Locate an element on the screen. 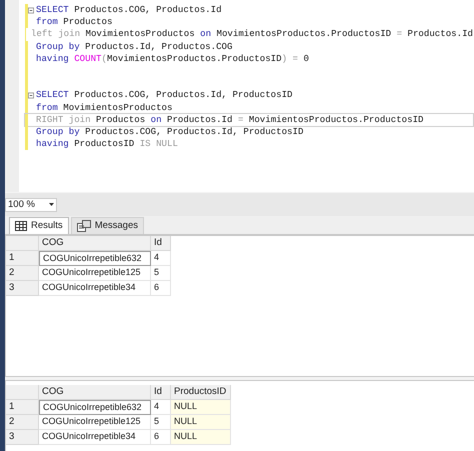  messages-icon is located at coordinates (83, 226).